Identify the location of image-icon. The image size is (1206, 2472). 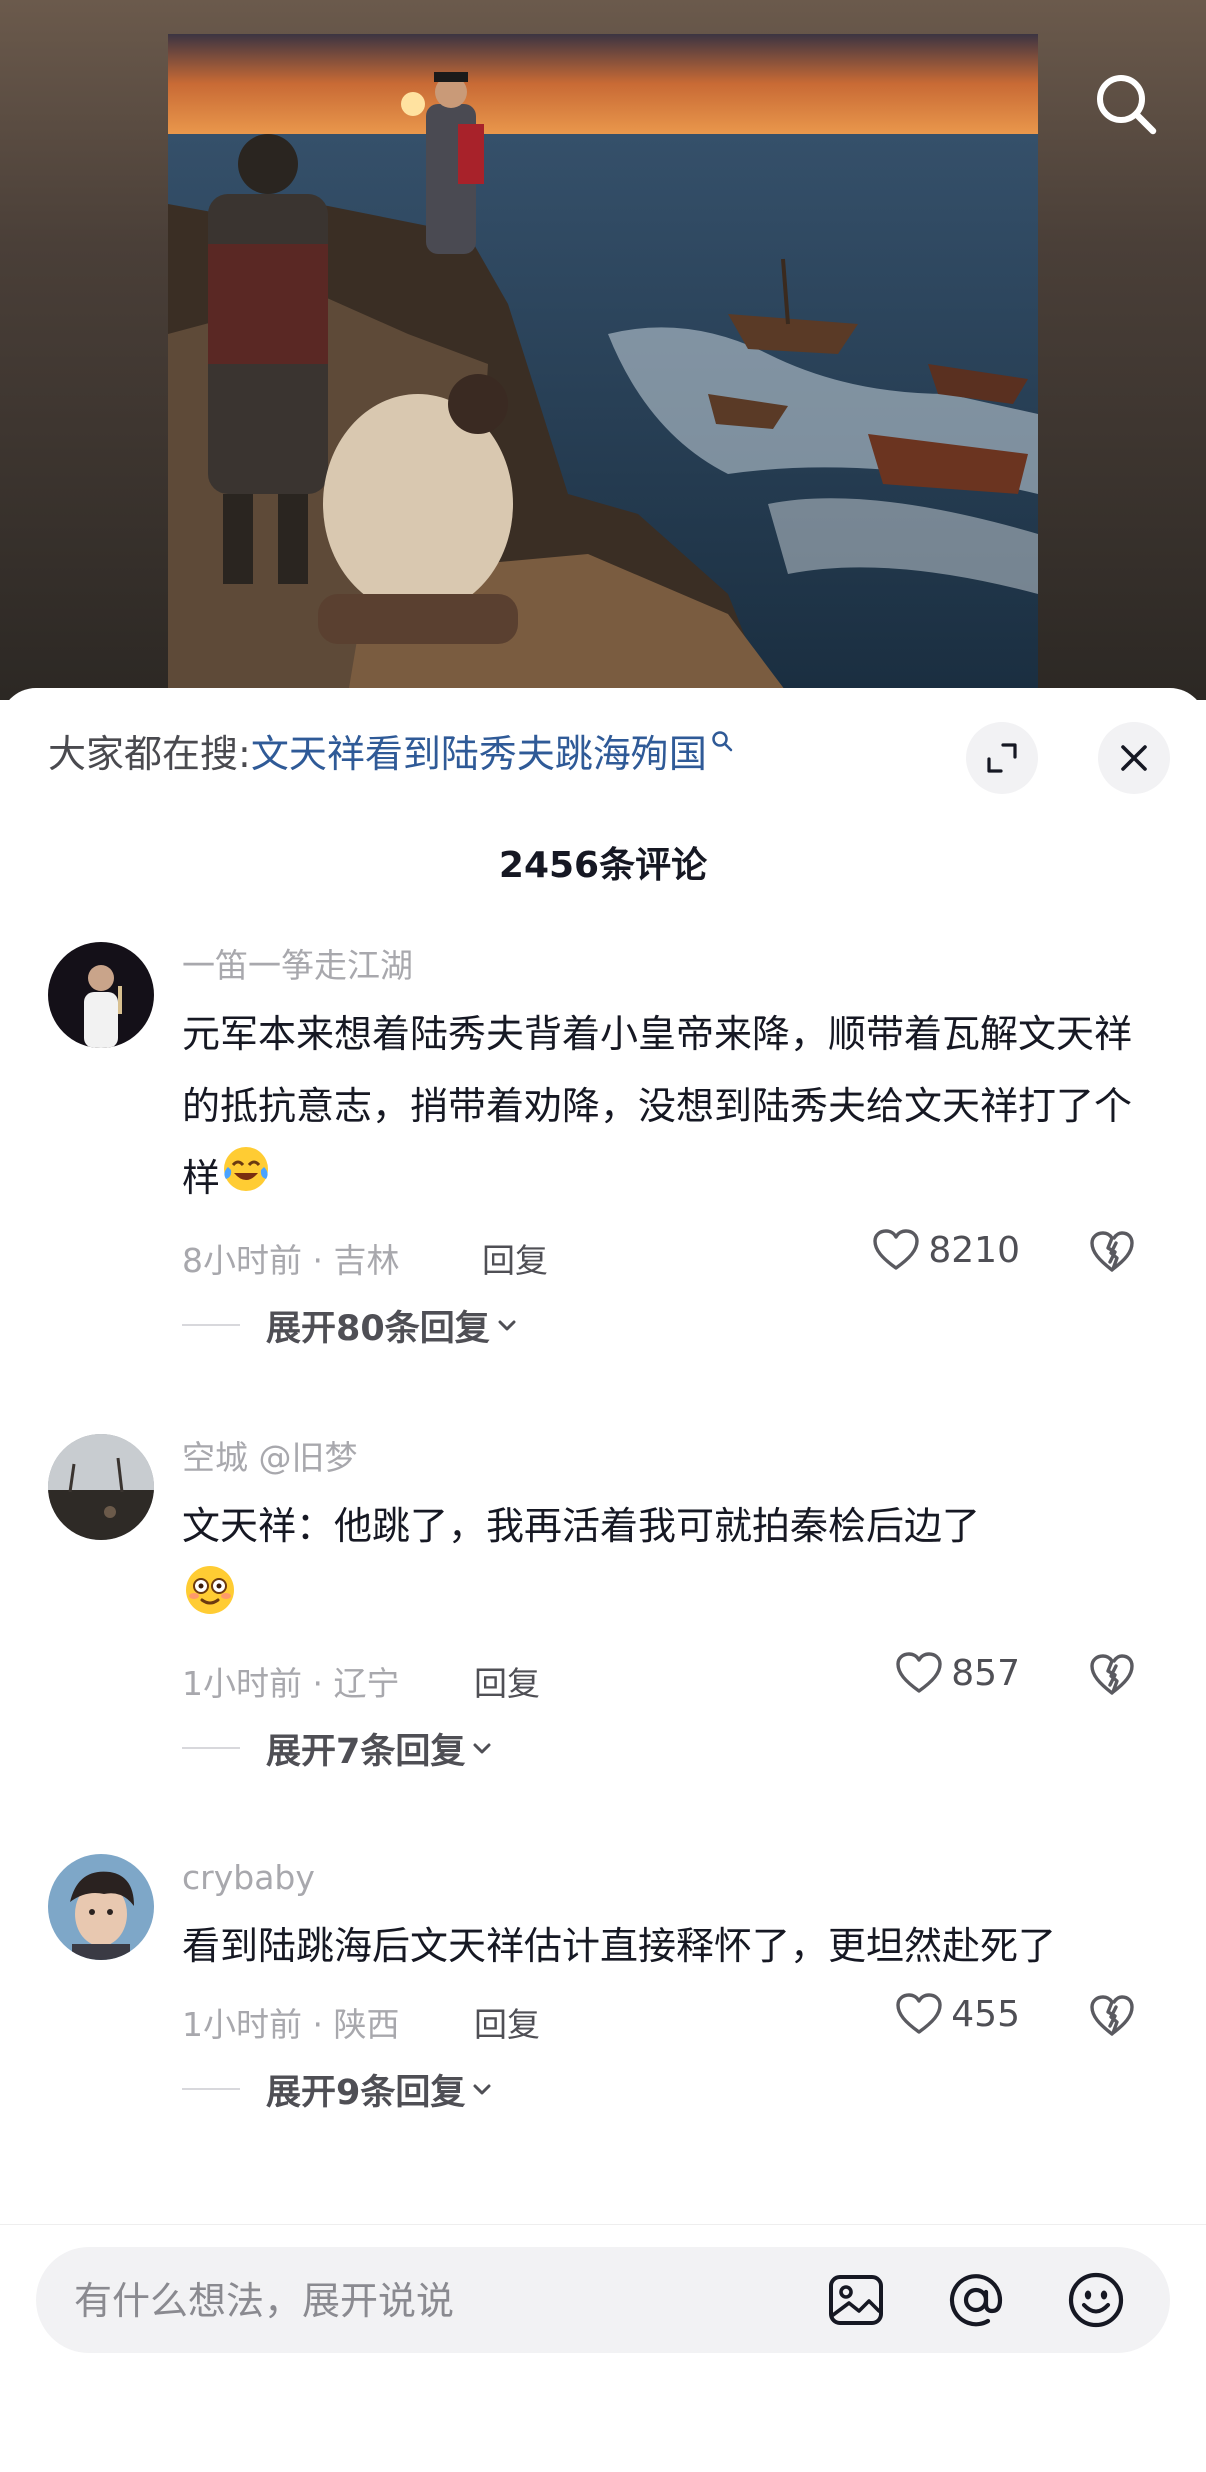
(856, 2300).